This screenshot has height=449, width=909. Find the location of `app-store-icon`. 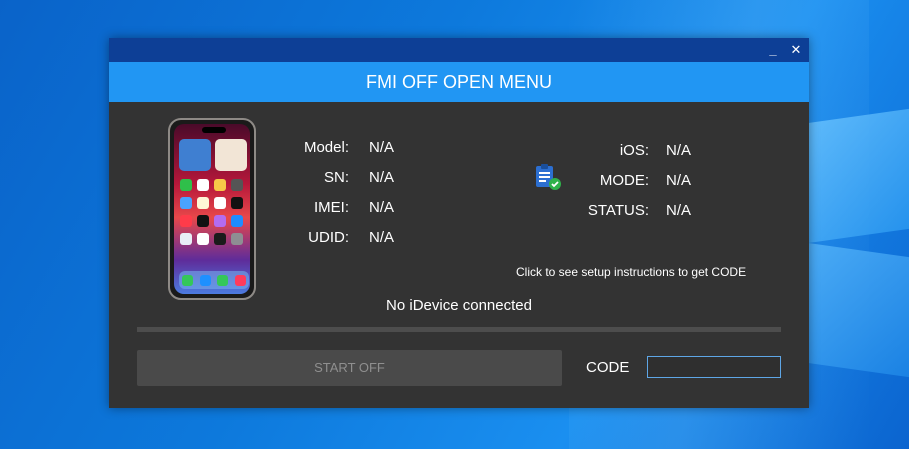

app-store-icon is located at coordinates (237, 221).